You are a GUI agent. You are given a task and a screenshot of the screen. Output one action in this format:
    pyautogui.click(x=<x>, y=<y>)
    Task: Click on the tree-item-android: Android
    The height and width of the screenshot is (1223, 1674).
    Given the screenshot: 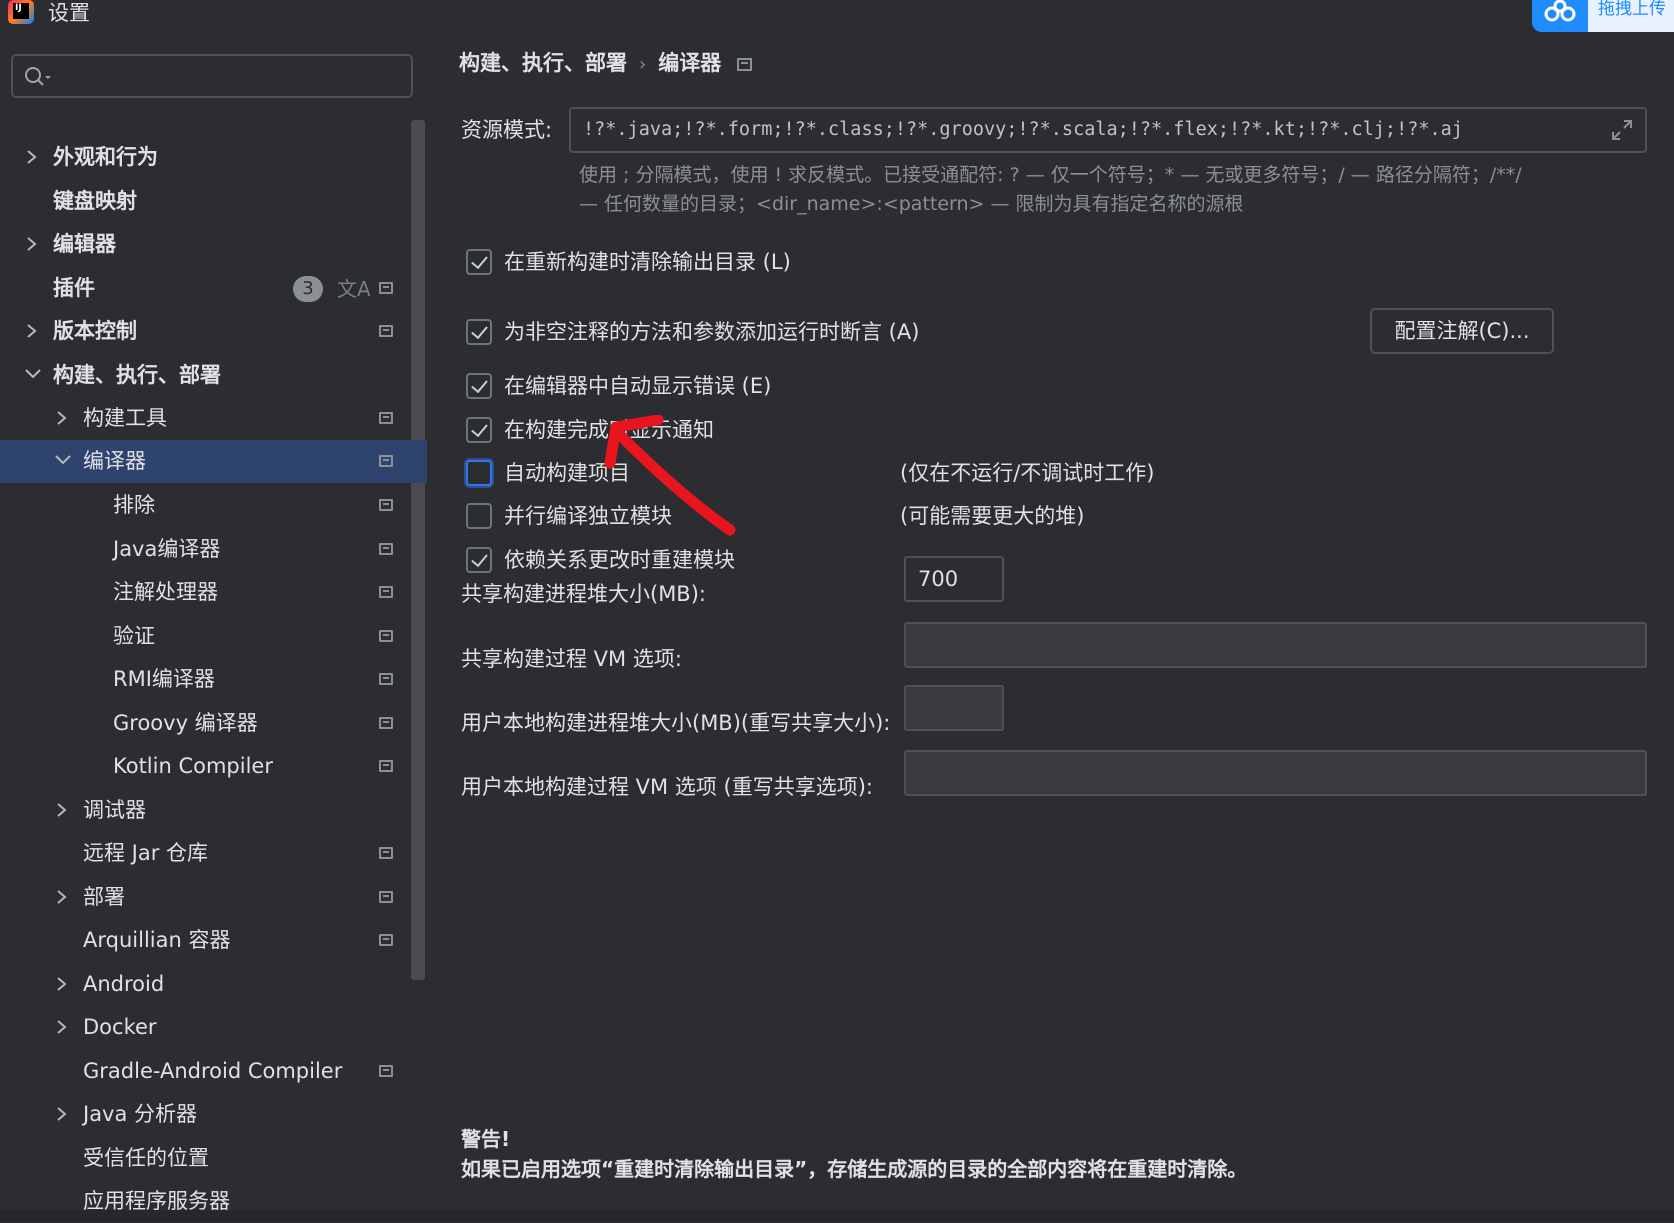 What is the action you would take?
    pyautogui.click(x=213, y=984)
    